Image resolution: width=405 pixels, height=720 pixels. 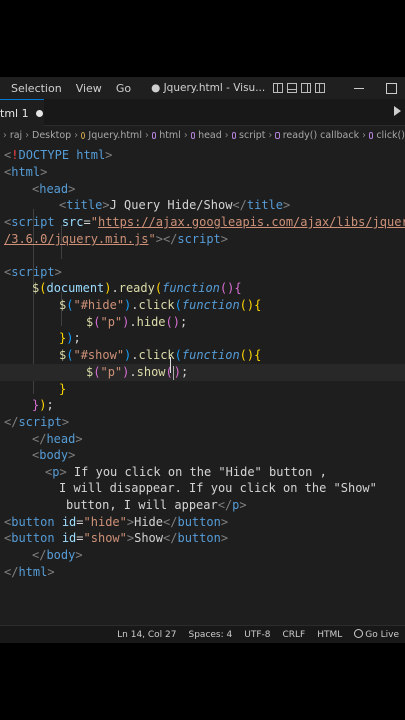 What do you see at coordinates (89, 88) in the screenshot?
I see `menu-view: View` at bounding box center [89, 88].